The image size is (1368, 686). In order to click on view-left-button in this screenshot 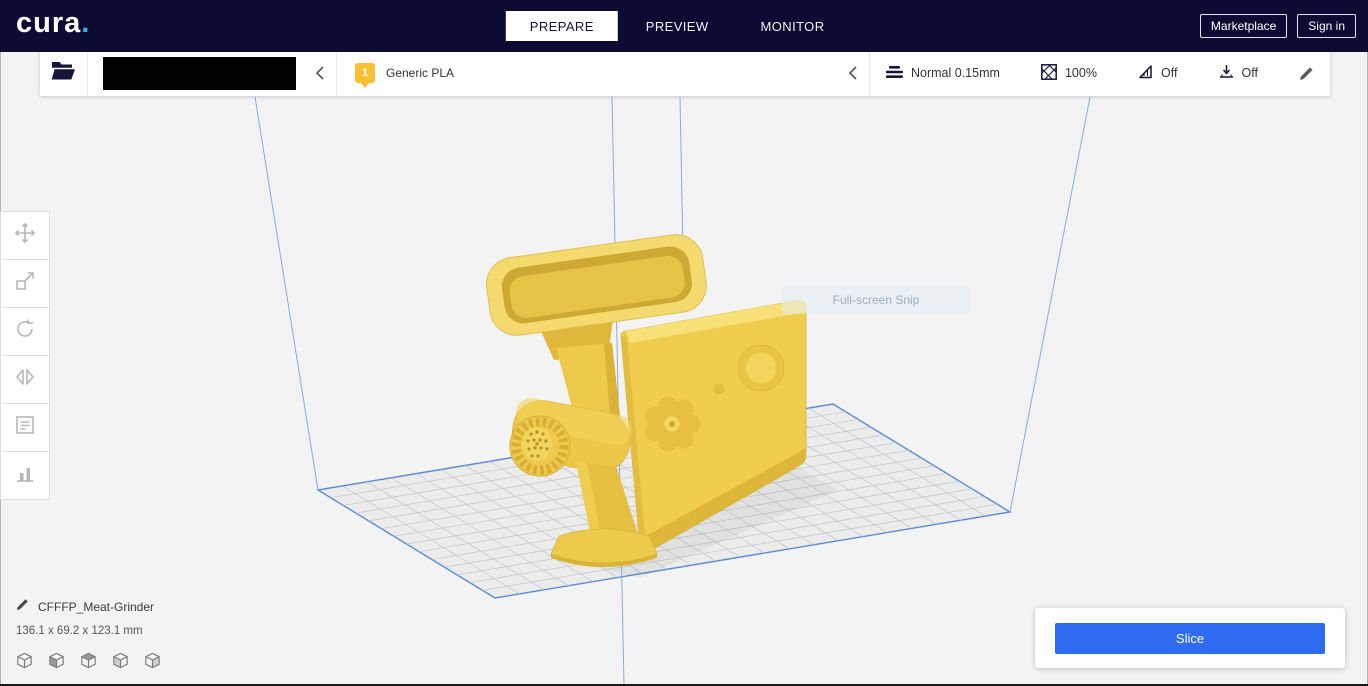, I will do `click(120, 660)`.